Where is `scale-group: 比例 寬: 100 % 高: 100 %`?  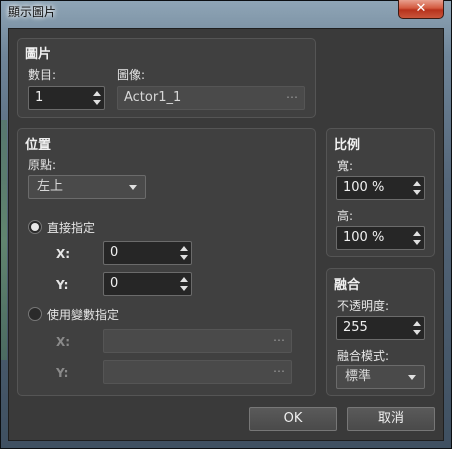 scale-group: 比例 寬: 100 % 高: 100 % is located at coordinates (380, 192).